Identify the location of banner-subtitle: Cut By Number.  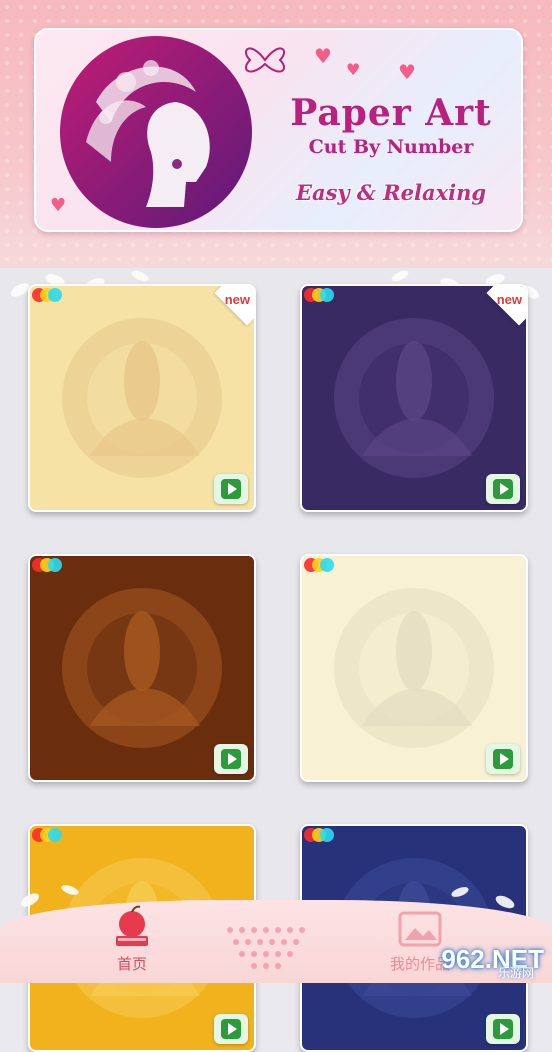
(391, 147).